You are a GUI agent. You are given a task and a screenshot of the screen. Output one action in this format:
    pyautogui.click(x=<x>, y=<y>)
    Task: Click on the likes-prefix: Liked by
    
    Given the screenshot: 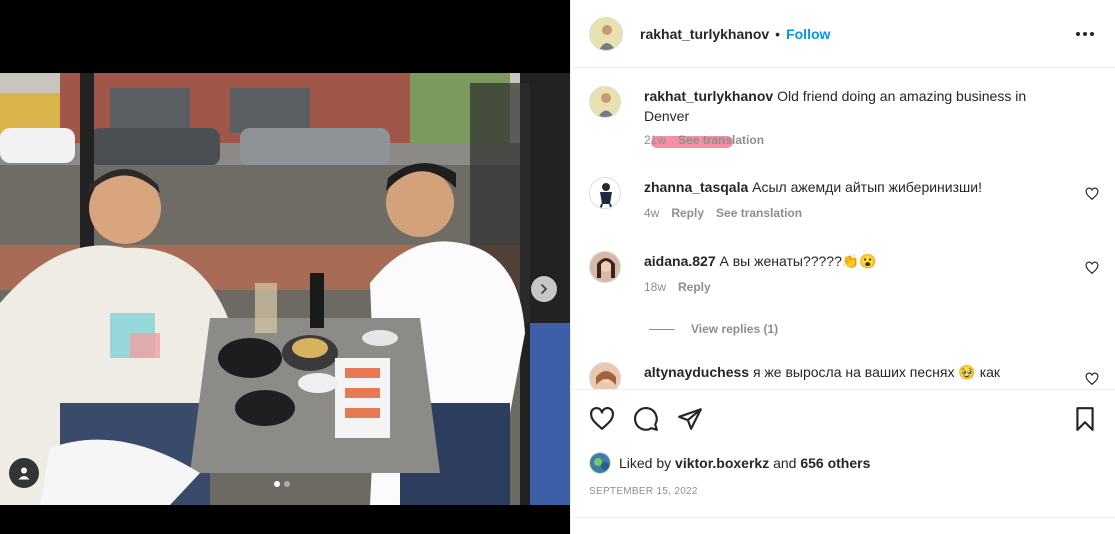 What is the action you would take?
    pyautogui.click(x=645, y=463)
    